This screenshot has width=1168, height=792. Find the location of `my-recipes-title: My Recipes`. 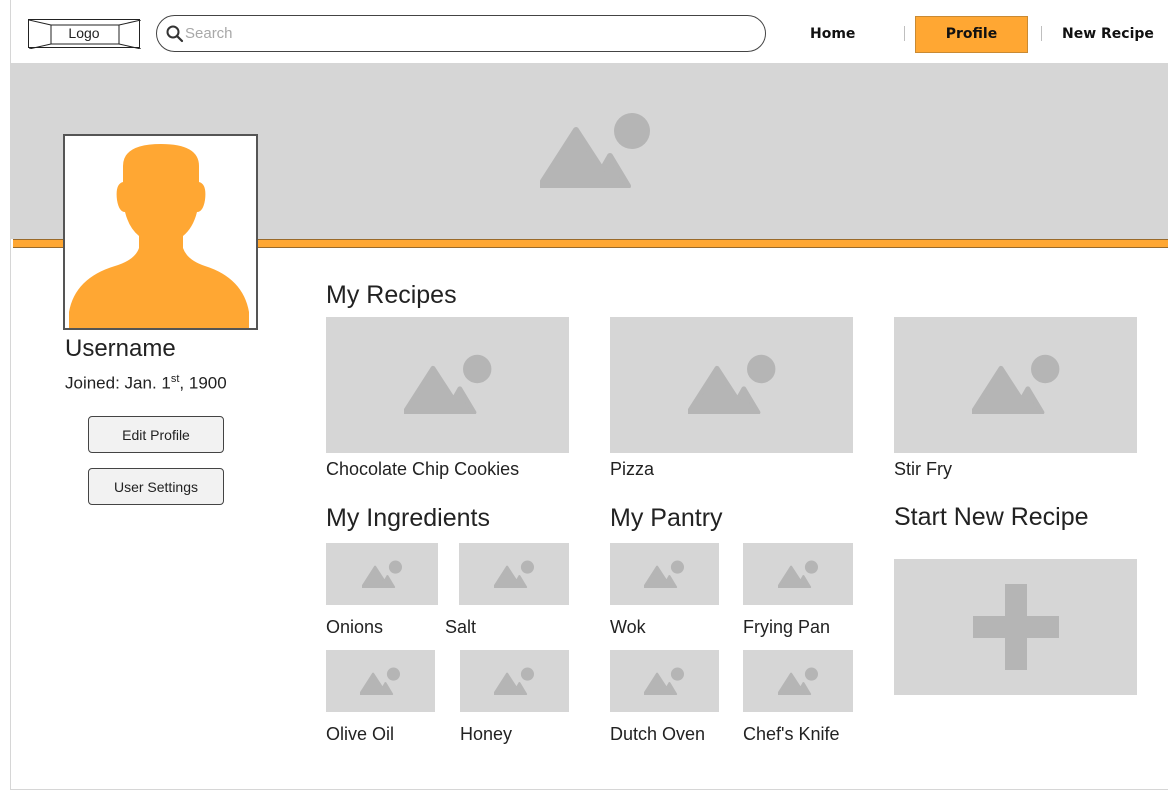

my-recipes-title: My Recipes is located at coordinates (391, 295).